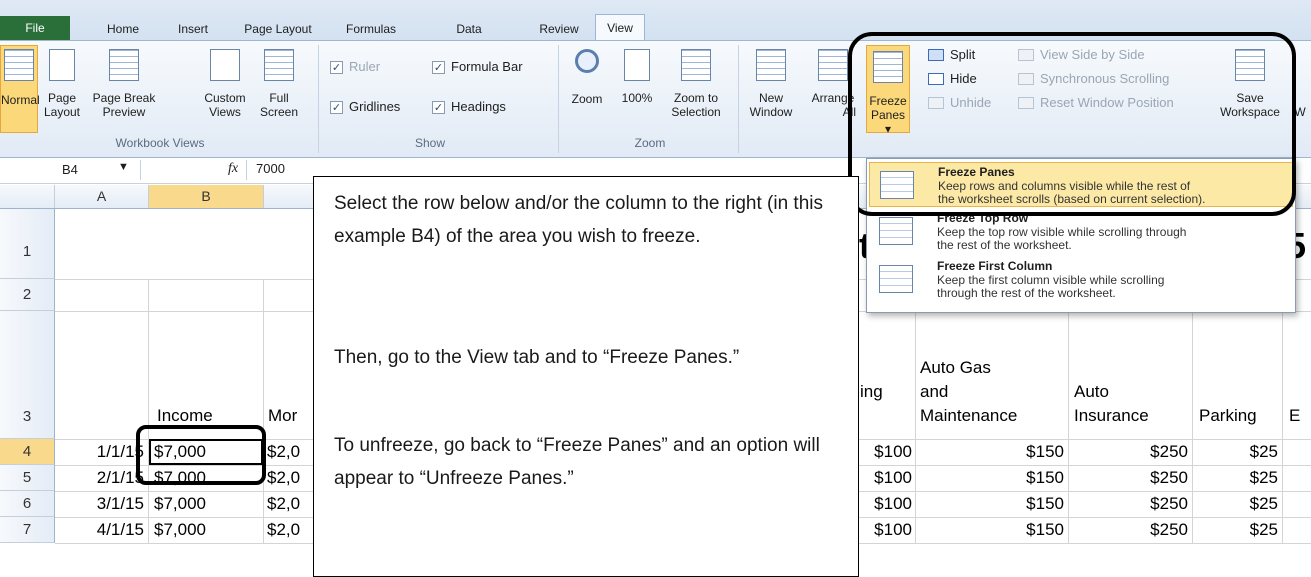 This screenshot has height=577, width=1311. Describe the element at coordinates (225, 65) in the screenshot. I see `custom-views-icon` at that location.